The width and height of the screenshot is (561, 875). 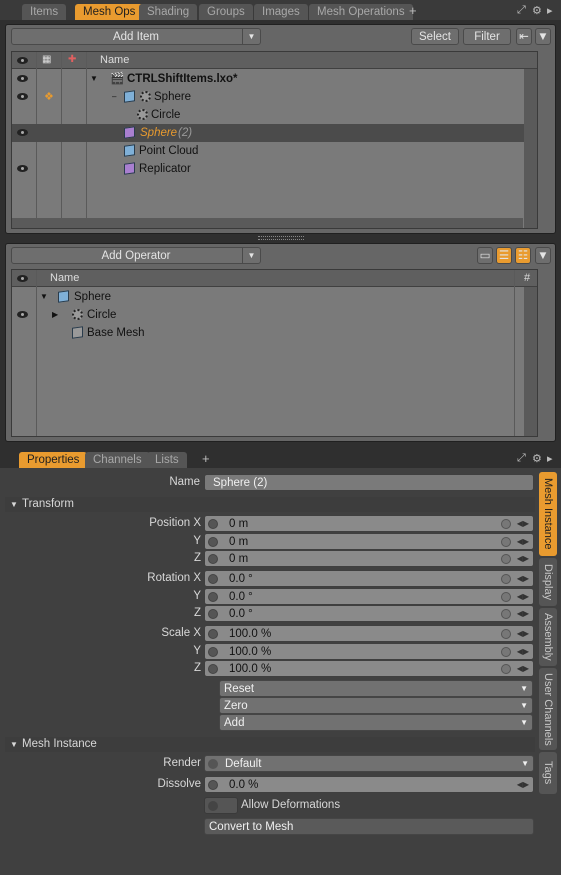 I want to click on tab-channels: Channels, so click(x=117, y=460).